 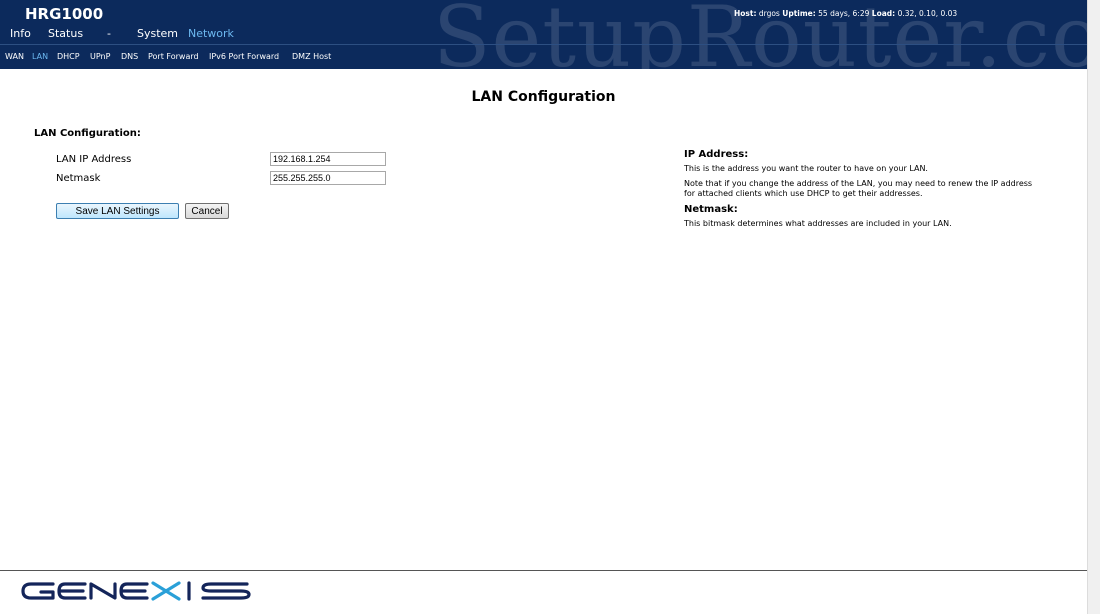 I want to click on nav-info: Info, so click(x=20, y=33).